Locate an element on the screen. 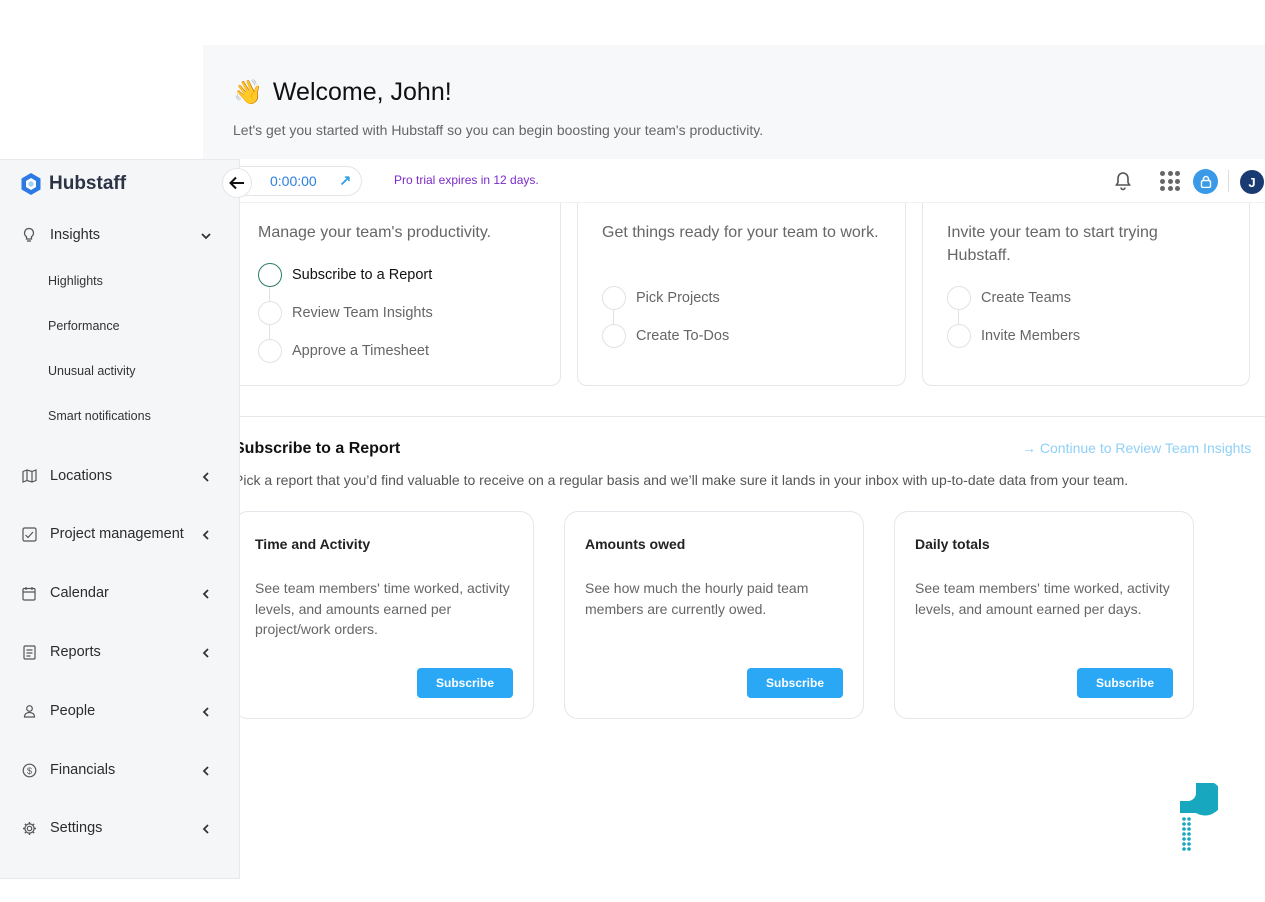  step-label: Invite Members is located at coordinates (1031, 336).